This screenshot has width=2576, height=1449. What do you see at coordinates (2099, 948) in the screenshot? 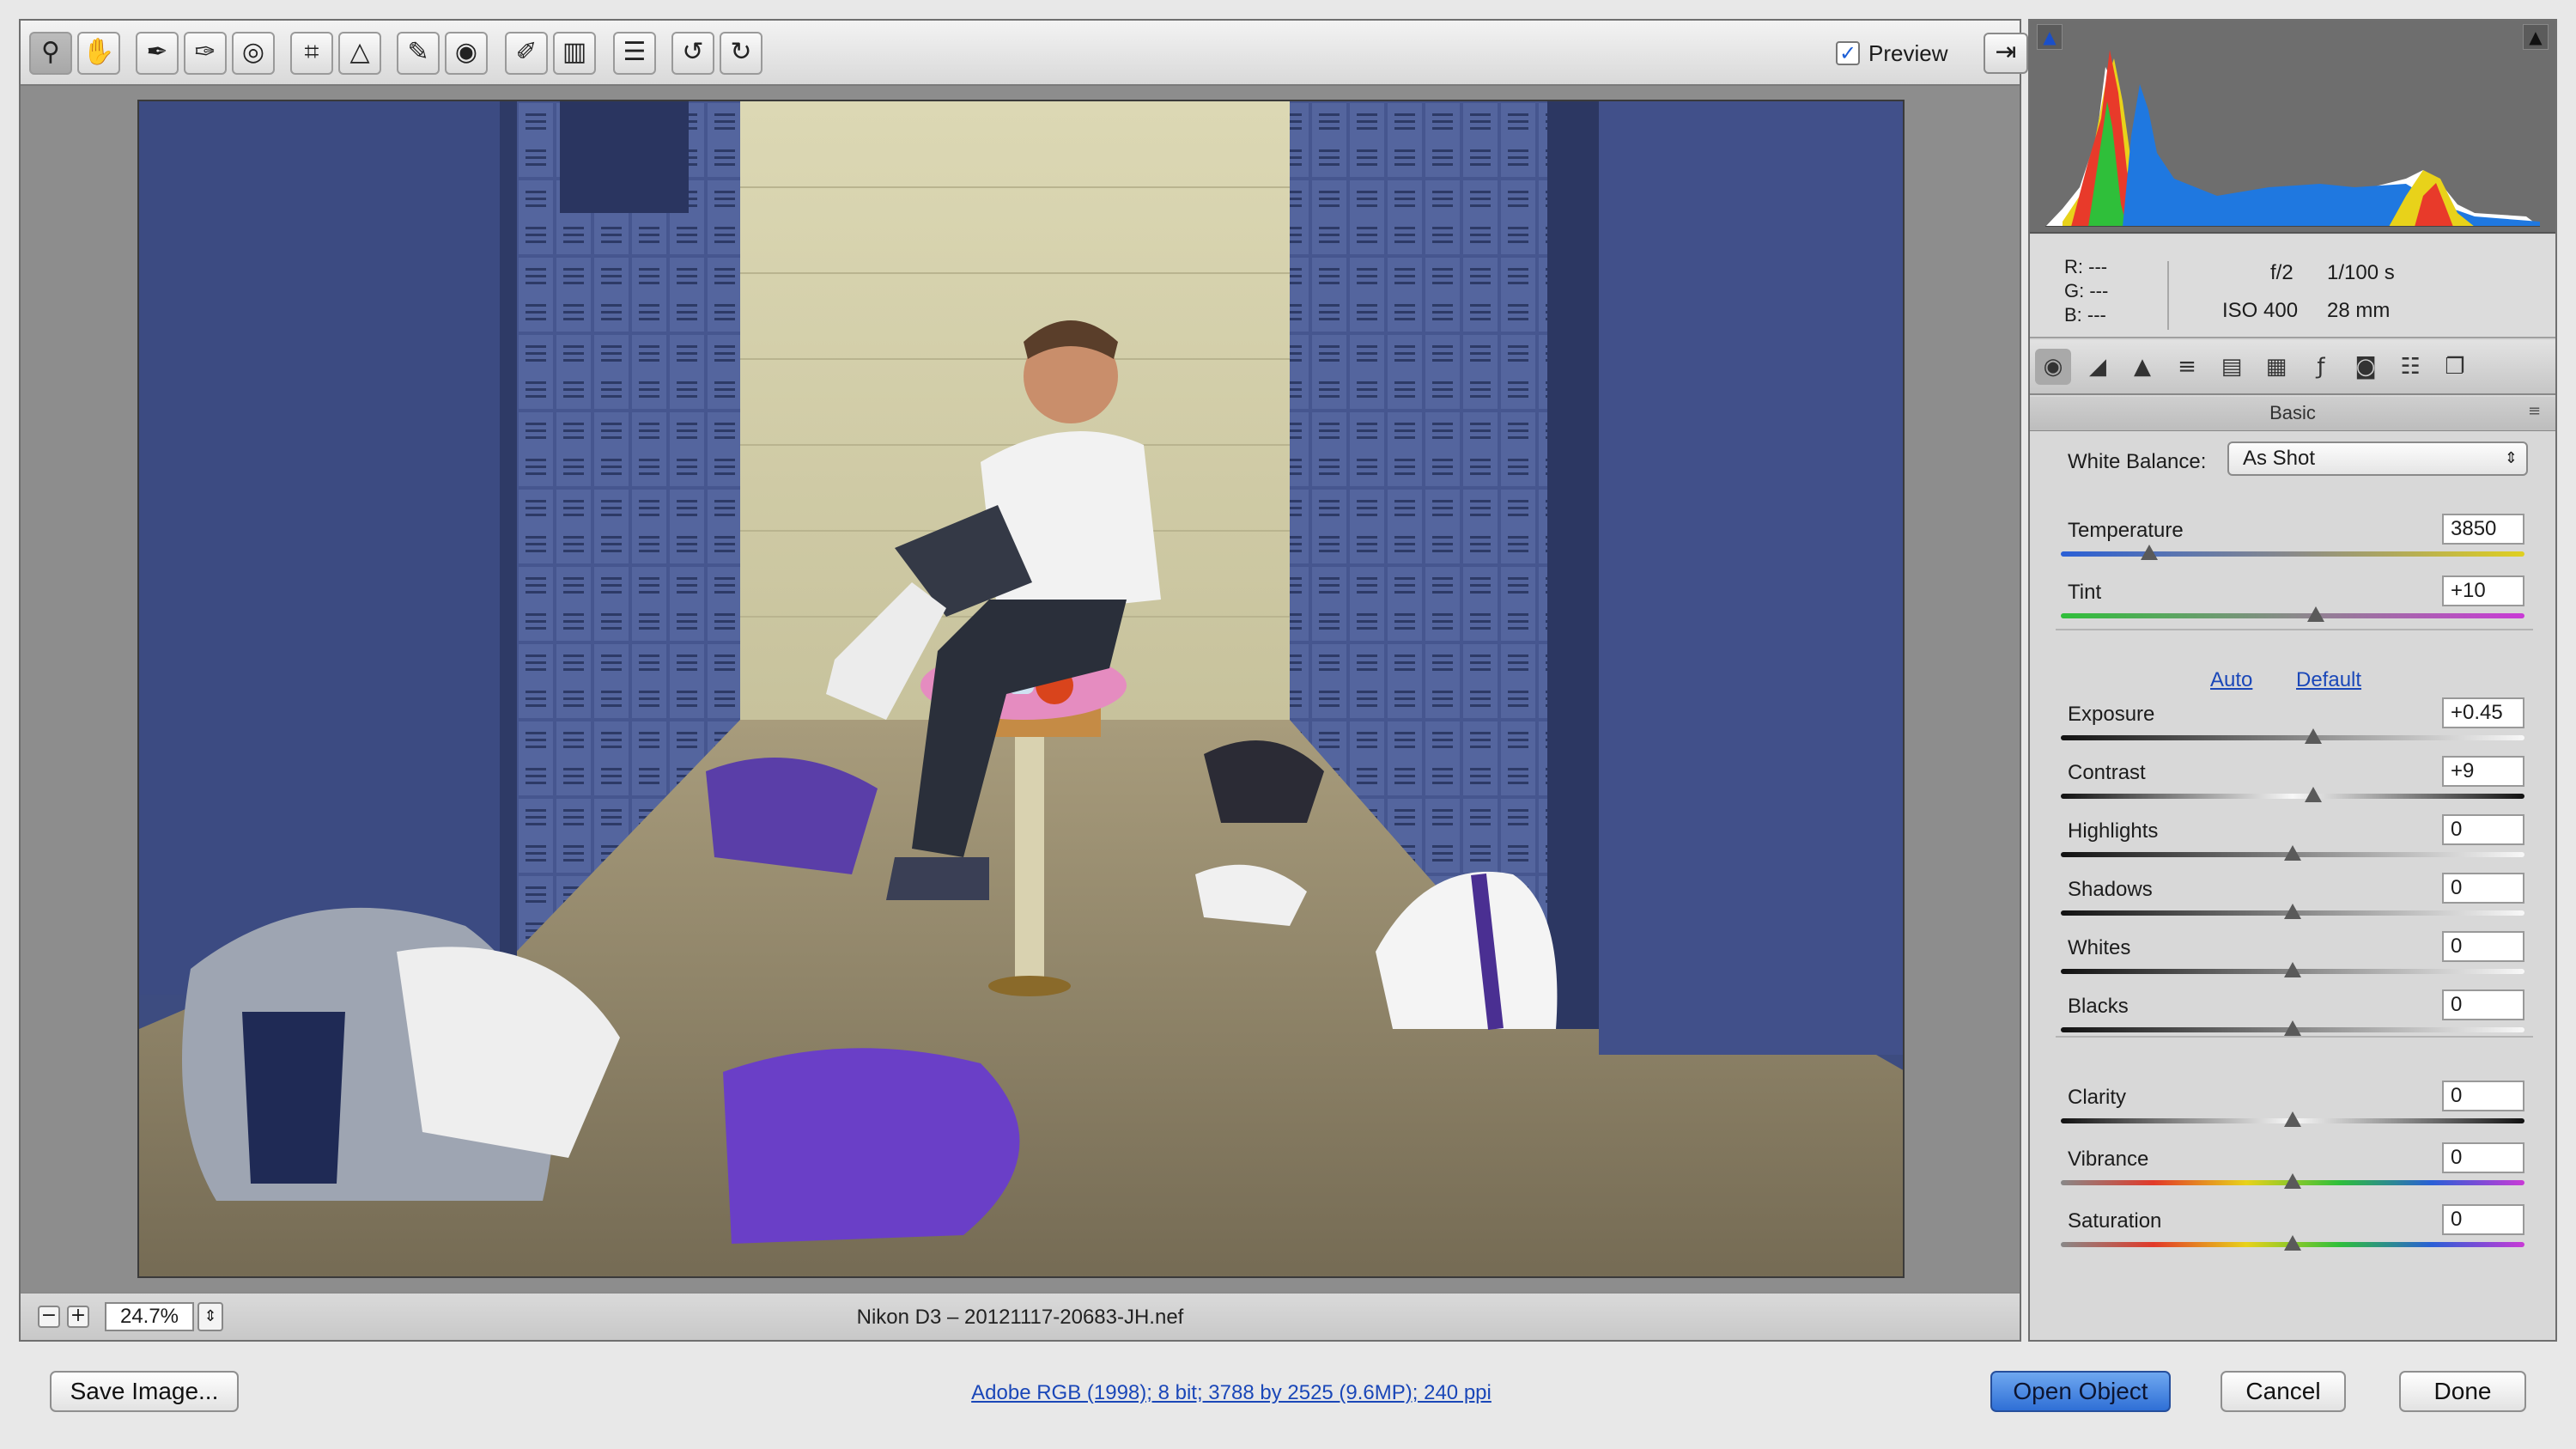
I see `whites-label: Whites` at bounding box center [2099, 948].